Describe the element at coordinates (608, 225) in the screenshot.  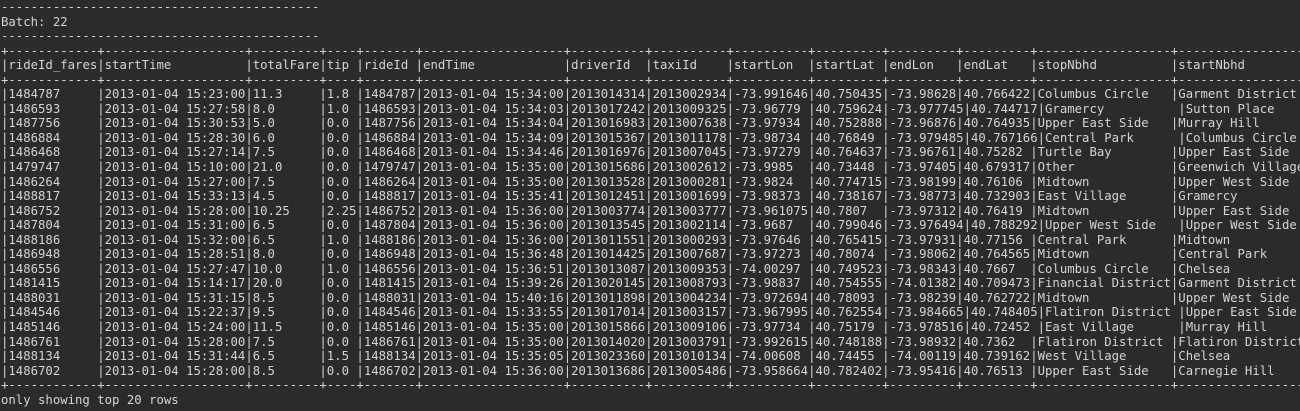
I see `cell-driverId: 2013013545` at that location.